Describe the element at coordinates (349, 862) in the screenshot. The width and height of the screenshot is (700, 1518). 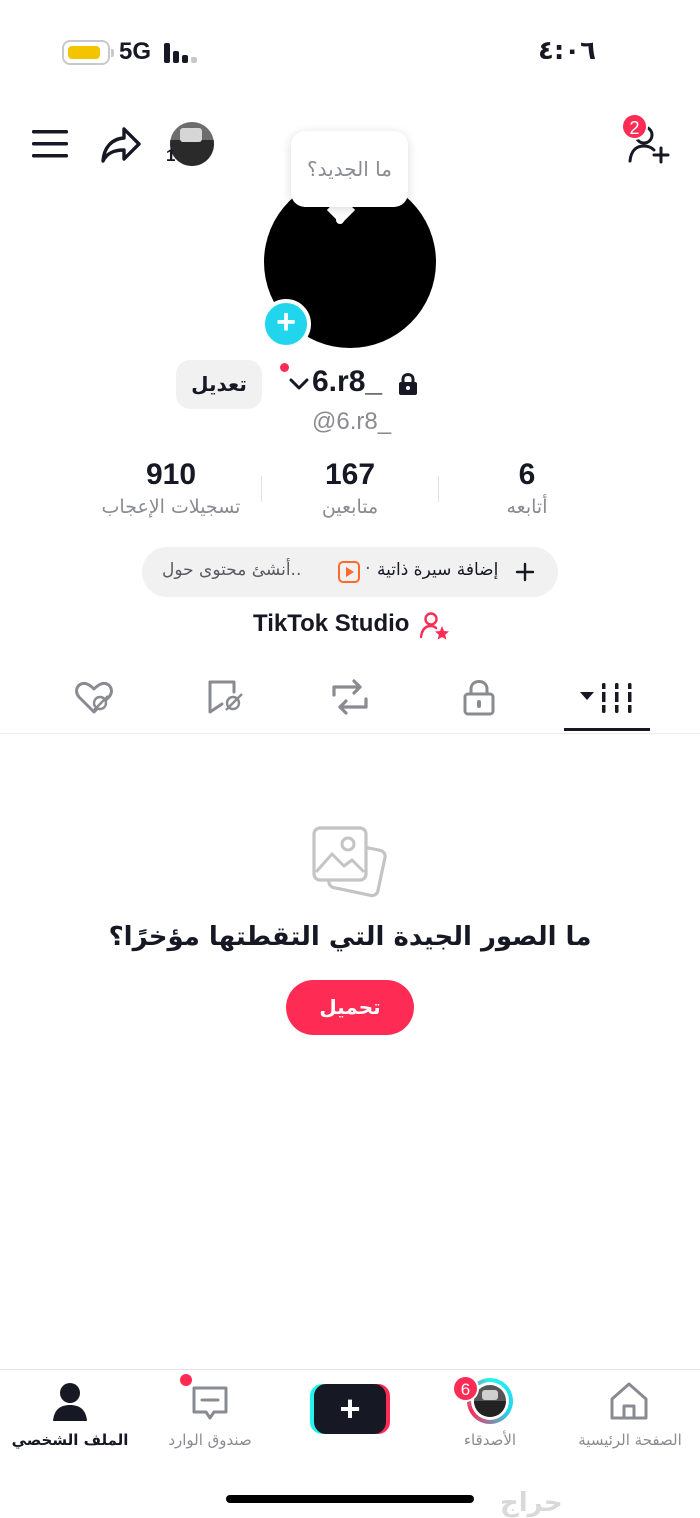
I see `photos-icon` at that location.